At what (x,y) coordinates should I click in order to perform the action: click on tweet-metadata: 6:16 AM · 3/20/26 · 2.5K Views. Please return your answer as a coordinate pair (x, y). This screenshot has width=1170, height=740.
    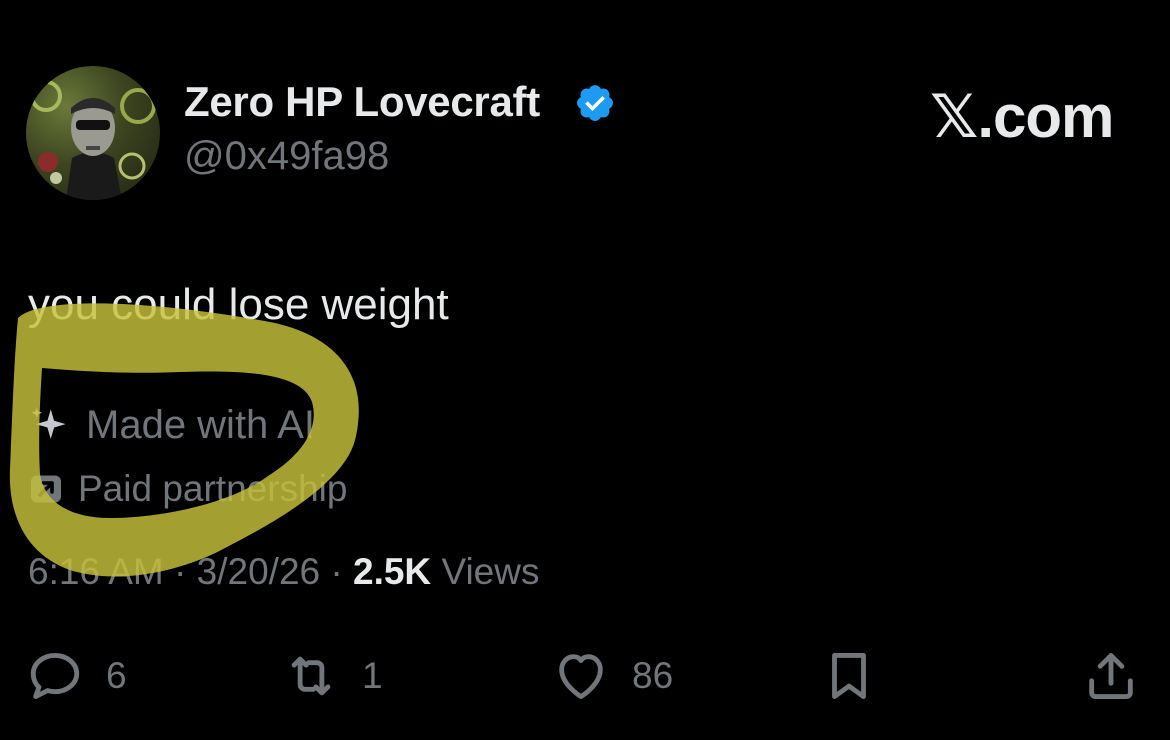
    Looking at the image, I should click on (283, 572).